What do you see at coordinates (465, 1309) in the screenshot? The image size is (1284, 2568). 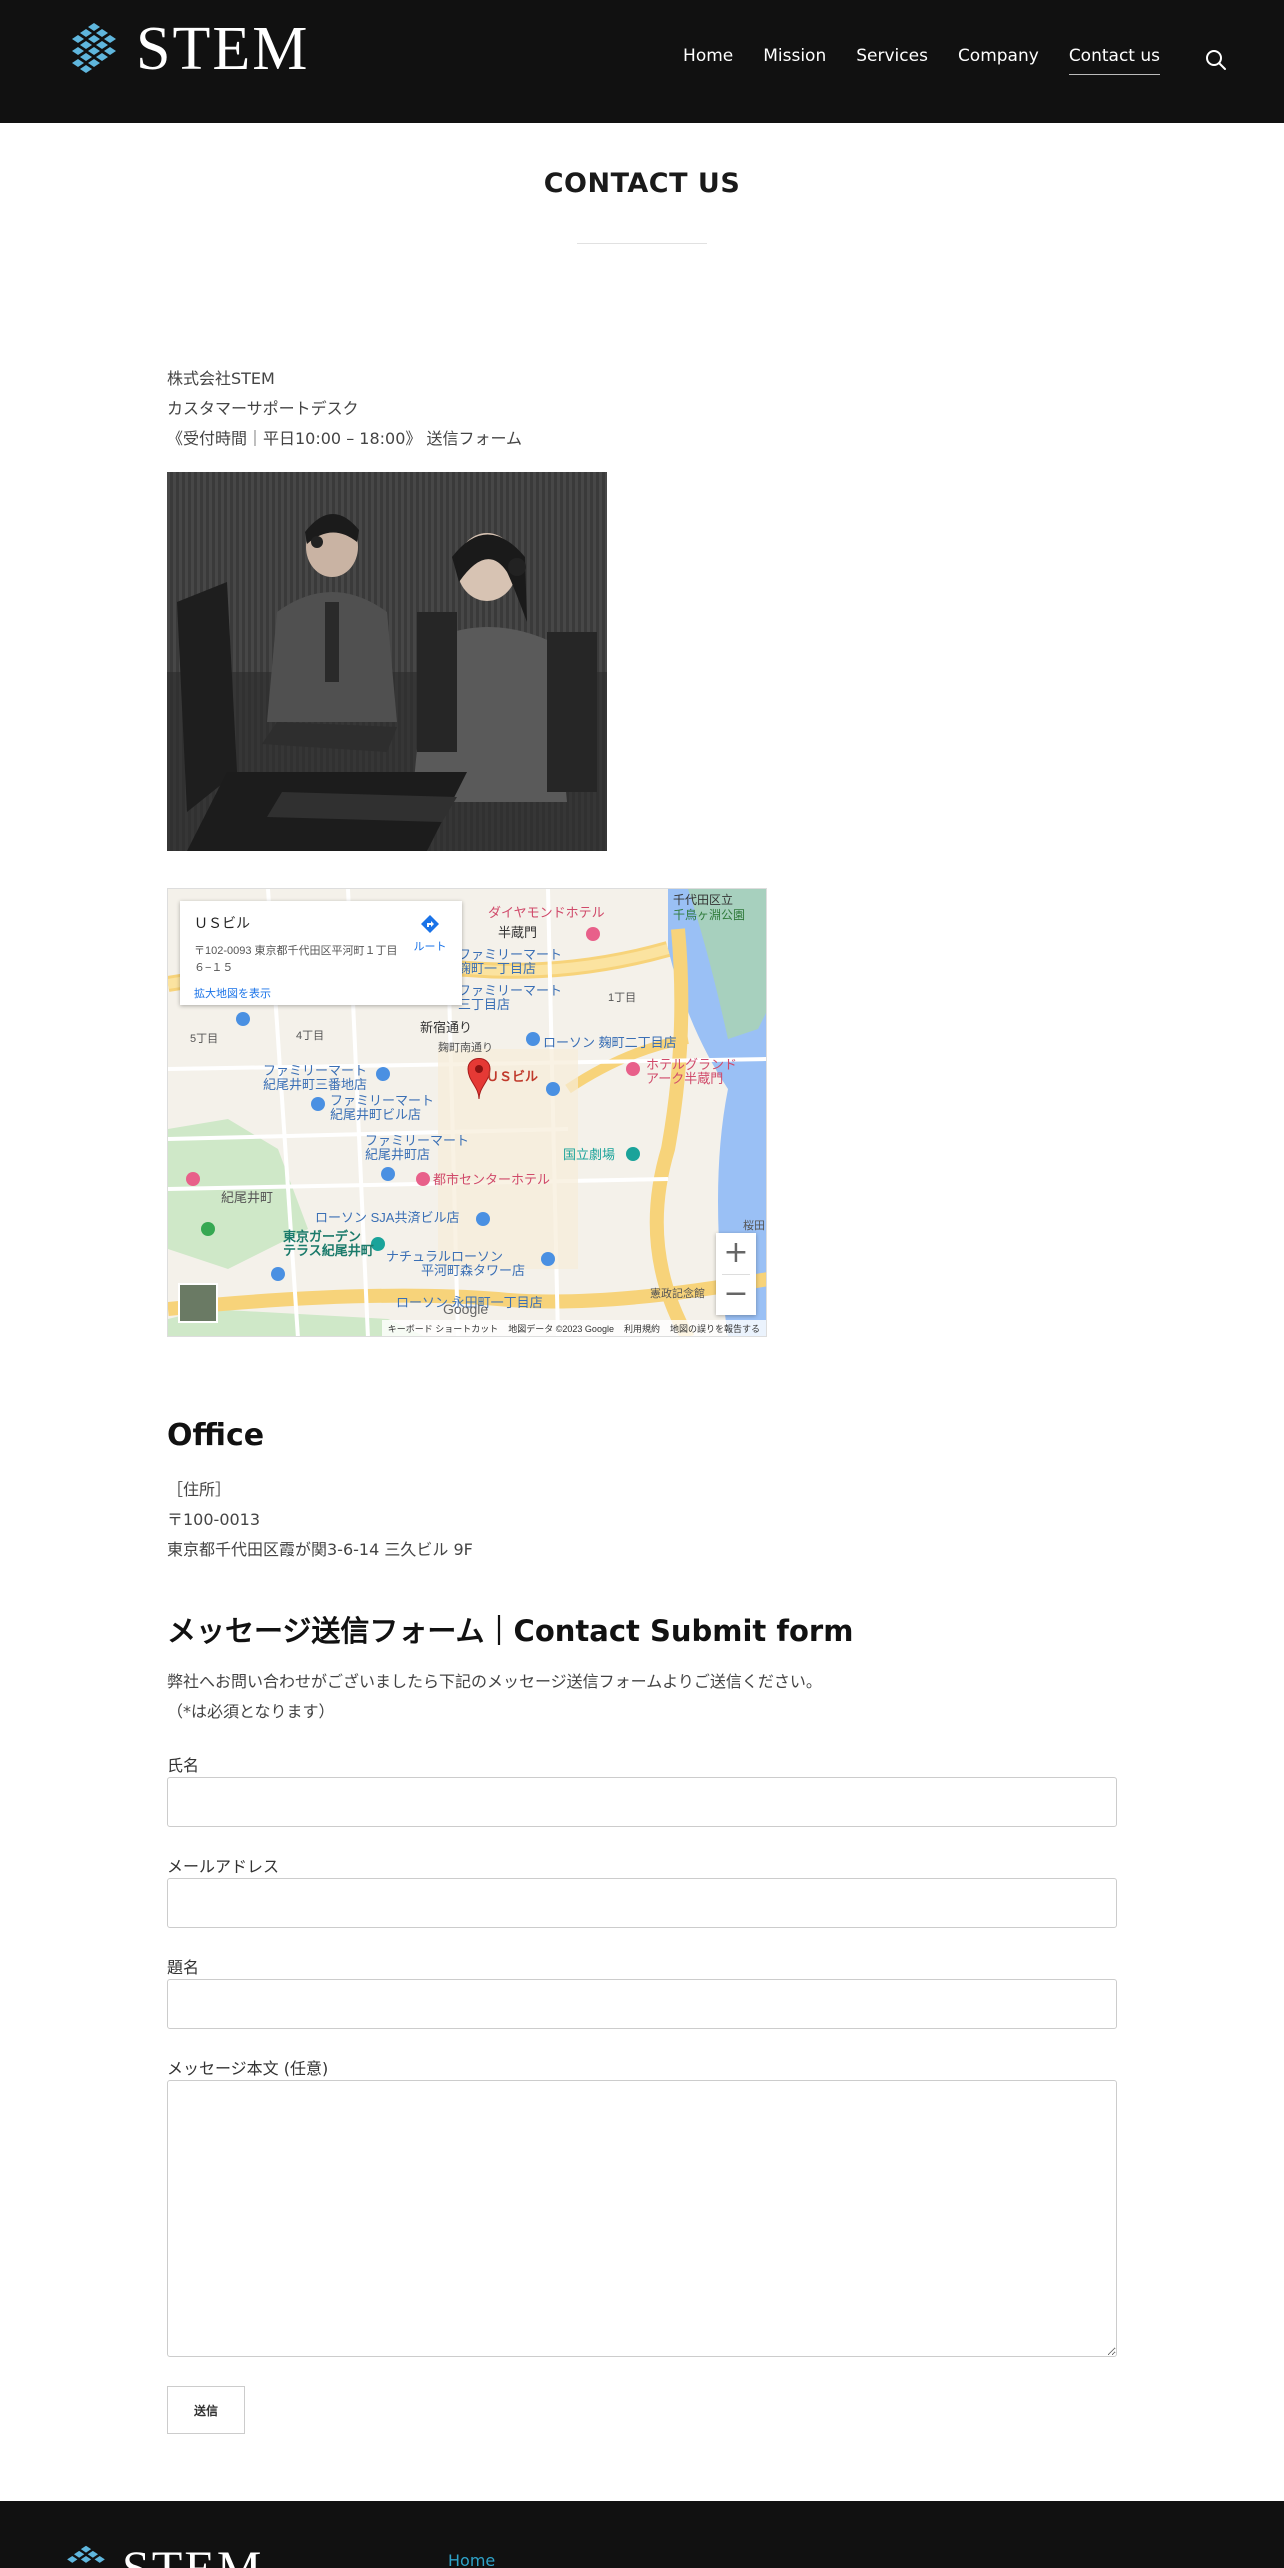 I see `svg-text: Google` at bounding box center [465, 1309].